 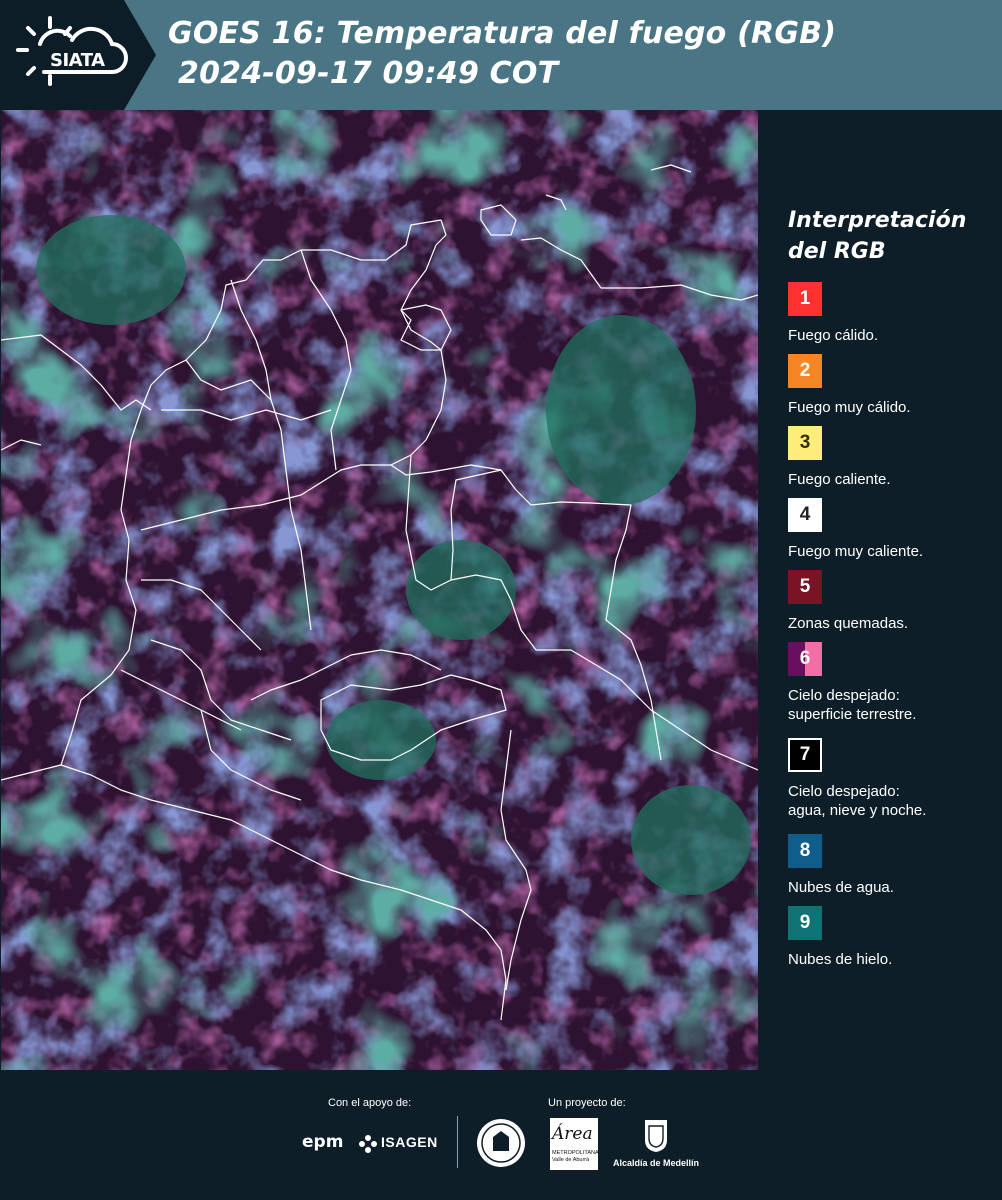 I want to click on title-line-1: GOES 16: Temperatura del fuego (RGB), so click(x=502, y=33).